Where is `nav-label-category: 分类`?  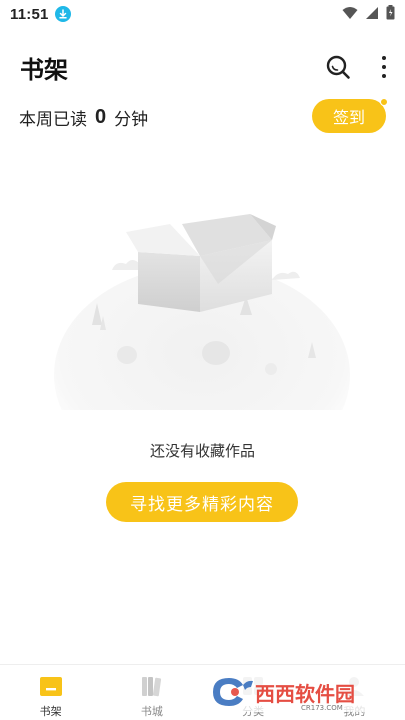
nav-label-category: 分类 is located at coordinates (253, 712).